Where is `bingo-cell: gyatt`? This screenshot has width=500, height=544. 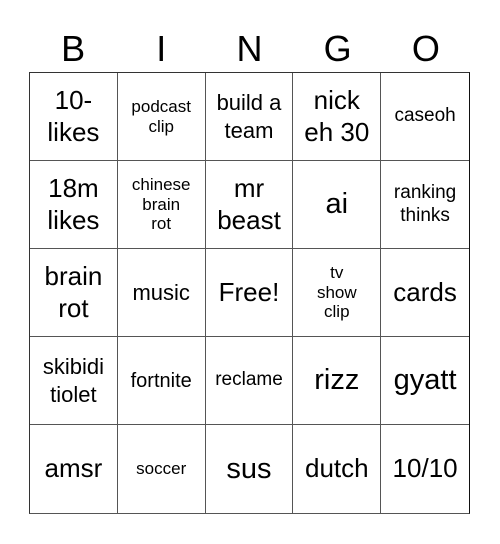 bingo-cell: gyatt is located at coordinates (425, 381).